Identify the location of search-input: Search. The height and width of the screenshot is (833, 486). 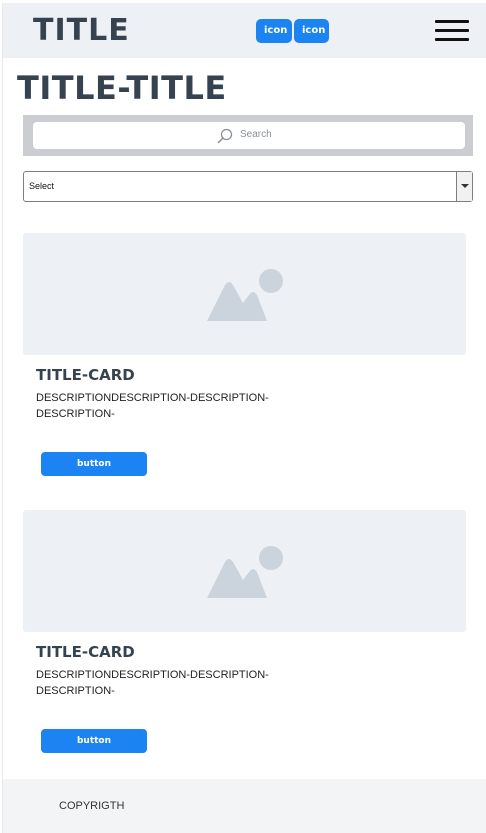
(249, 135).